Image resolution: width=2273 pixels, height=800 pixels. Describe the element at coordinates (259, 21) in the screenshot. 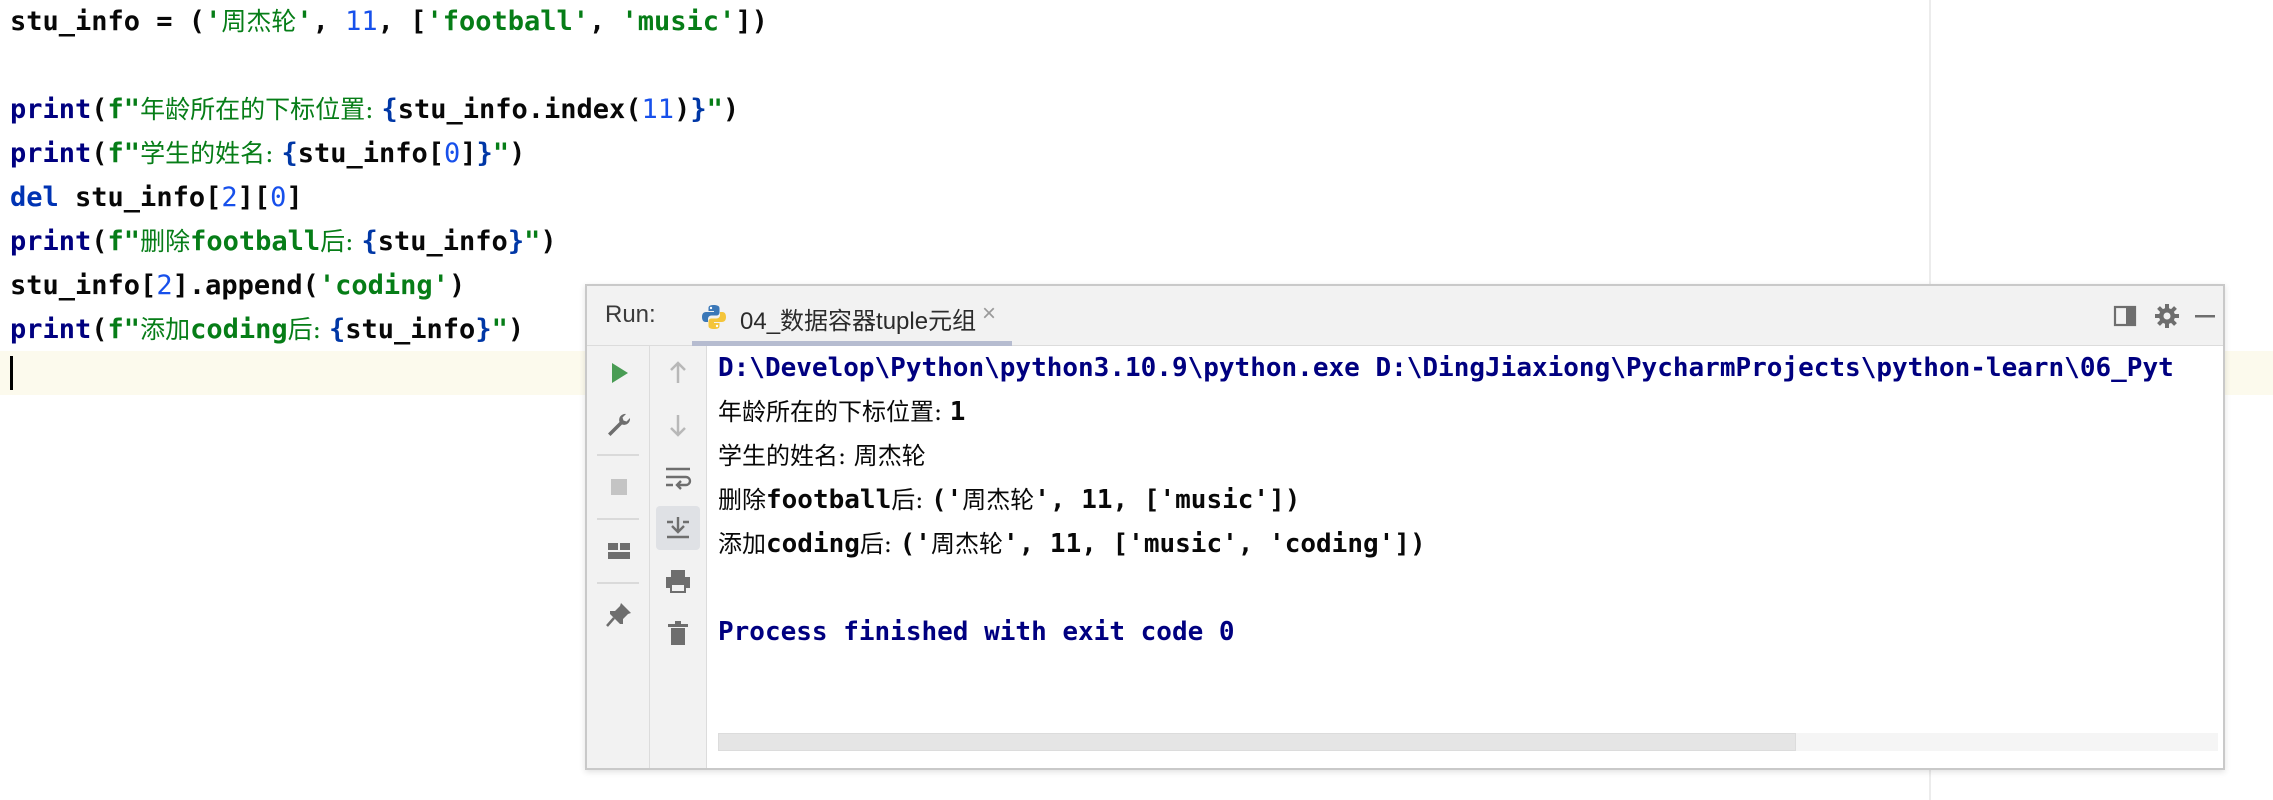

I see `code-token: 周杰轮` at that location.